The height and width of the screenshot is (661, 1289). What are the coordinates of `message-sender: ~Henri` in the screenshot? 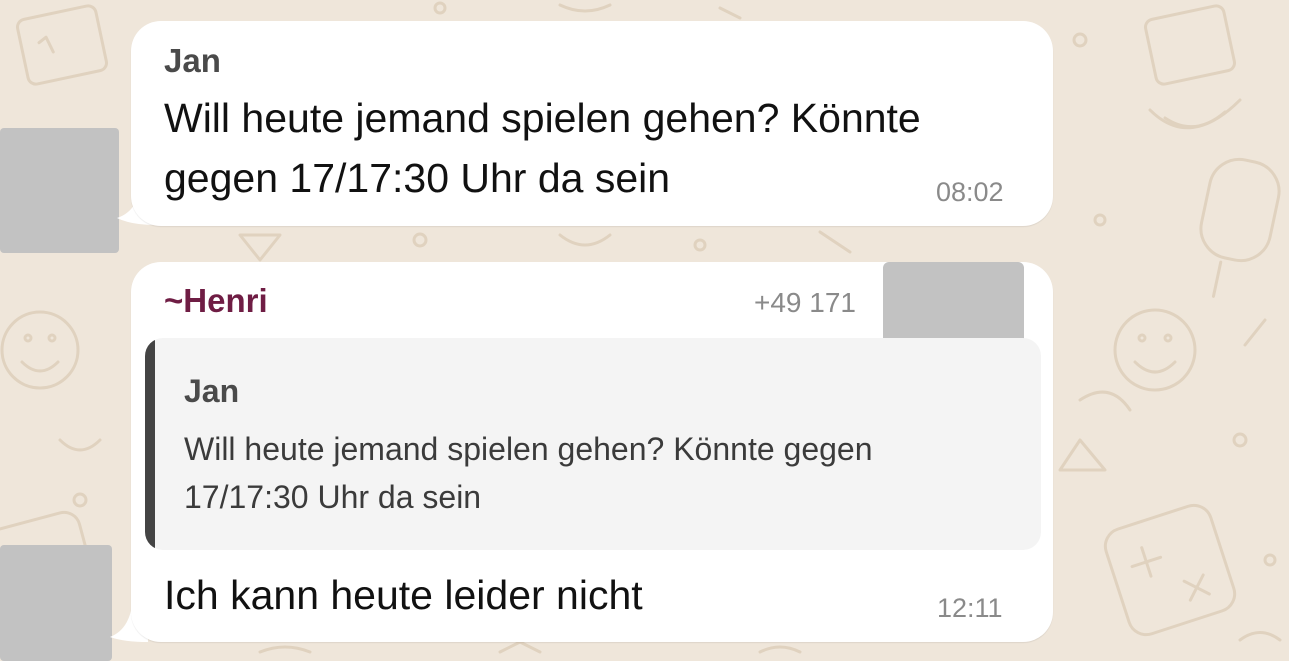 It's located at (216, 301).